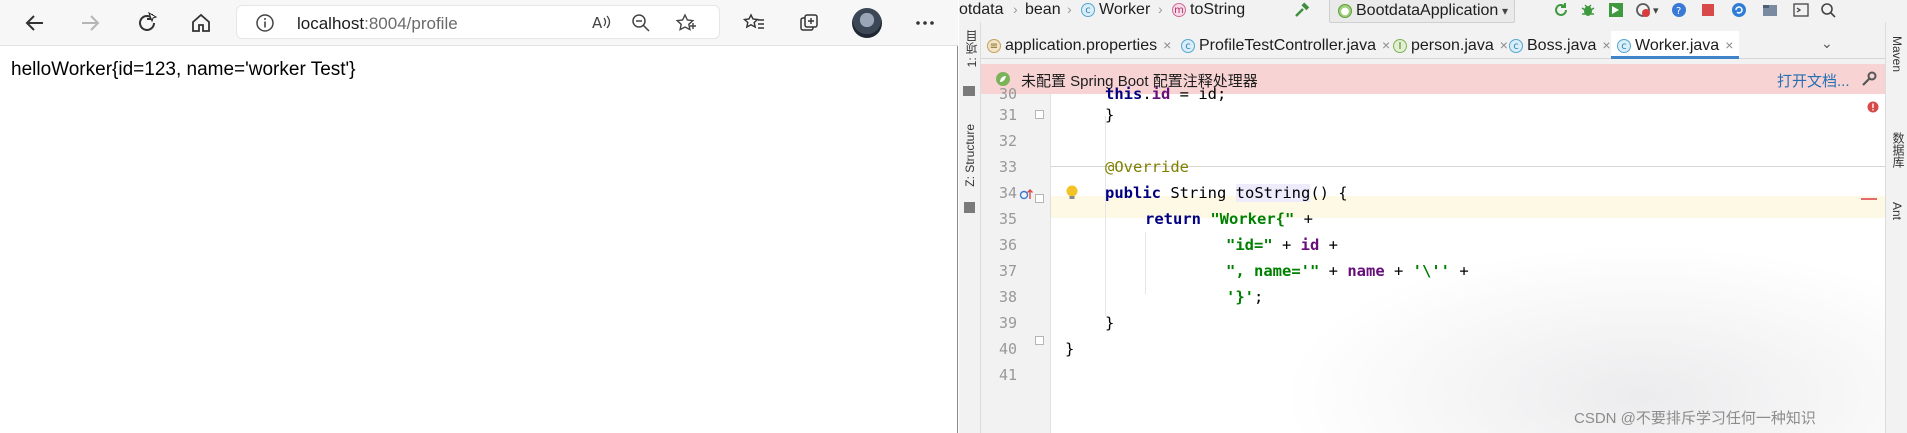 Image resolution: width=1907 pixels, height=433 pixels. What do you see at coordinates (90, 23) in the screenshot?
I see `forward-icon` at bounding box center [90, 23].